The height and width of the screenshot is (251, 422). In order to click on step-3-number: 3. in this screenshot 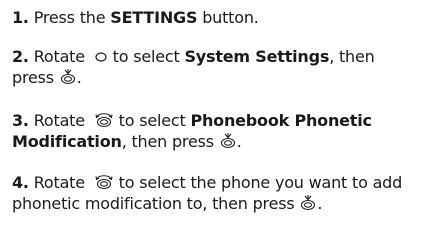, I will do `click(20, 120)`.